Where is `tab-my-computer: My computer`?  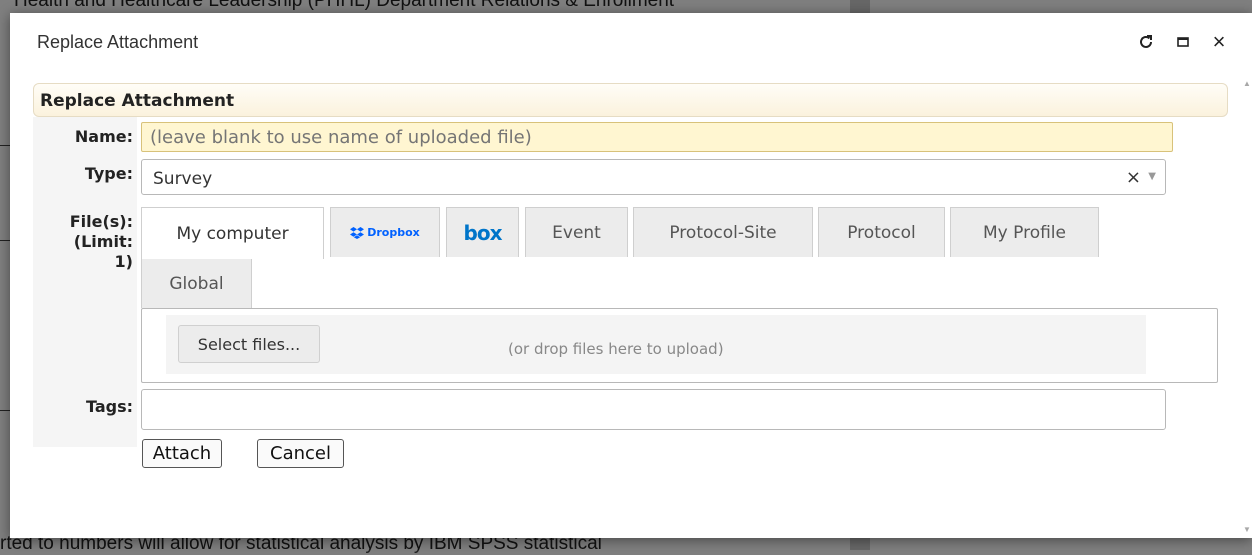
tab-my-computer: My computer is located at coordinates (232, 233).